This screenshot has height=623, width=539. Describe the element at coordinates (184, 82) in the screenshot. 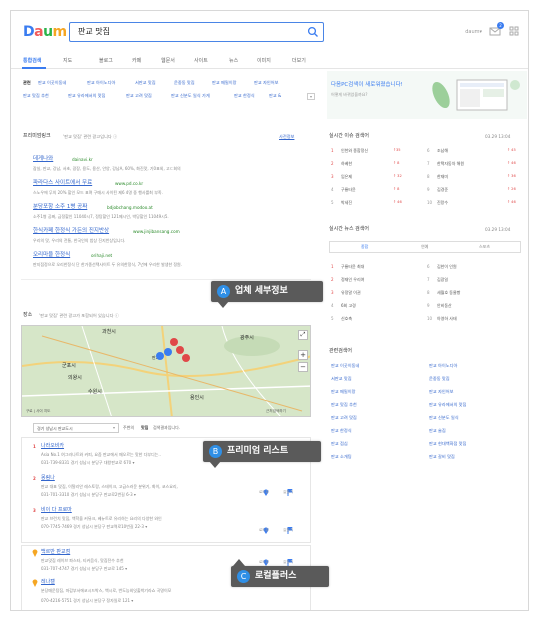

I see `related-link: 운중동 맛집` at that location.